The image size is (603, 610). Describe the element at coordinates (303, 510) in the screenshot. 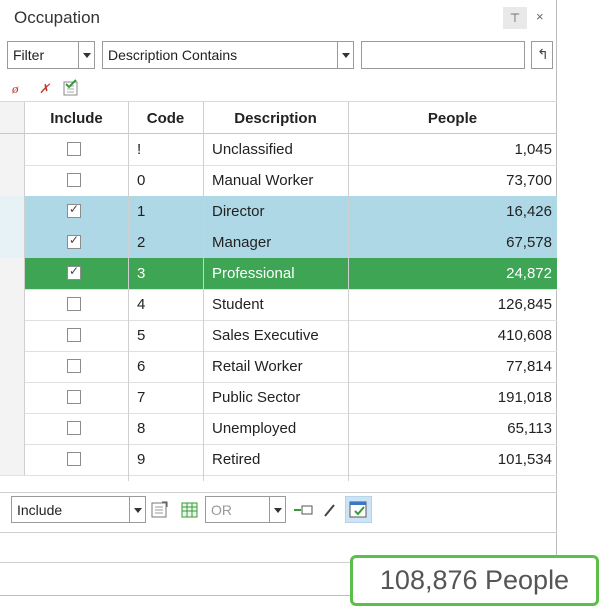

I see `insert-icon` at that location.